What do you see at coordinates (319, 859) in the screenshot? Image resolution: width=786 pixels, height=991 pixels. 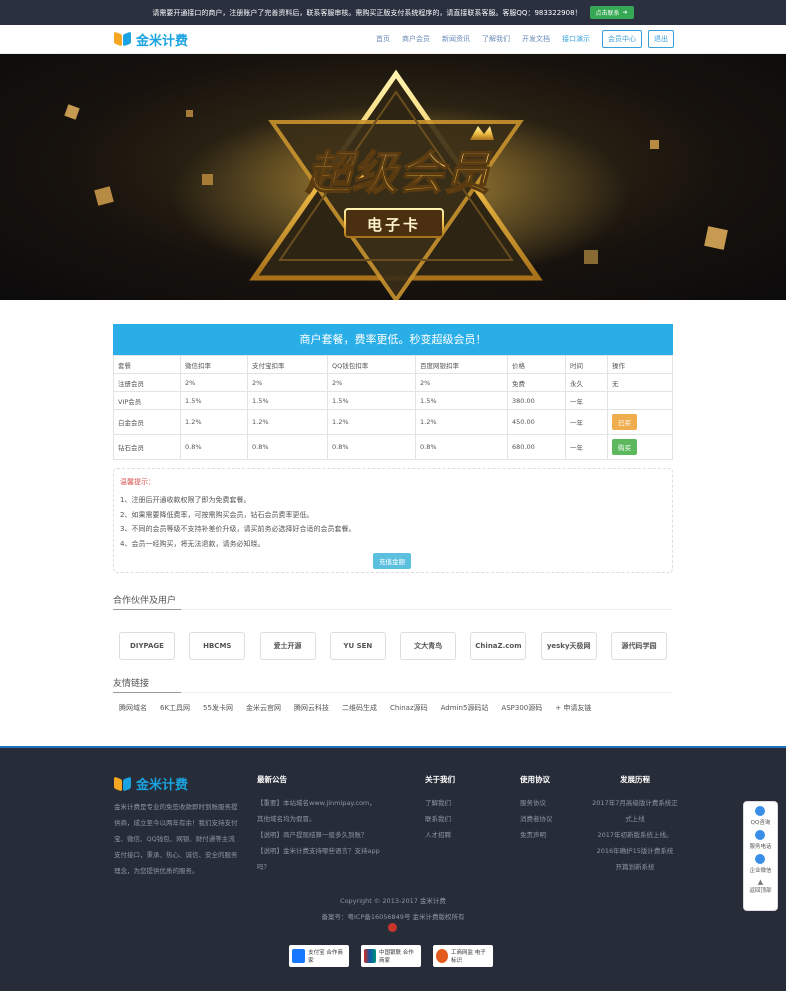 I see `footer-news-item: 【说明】金米计费支持哪些语言？支持app吗？` at bounding box center [319, 859].